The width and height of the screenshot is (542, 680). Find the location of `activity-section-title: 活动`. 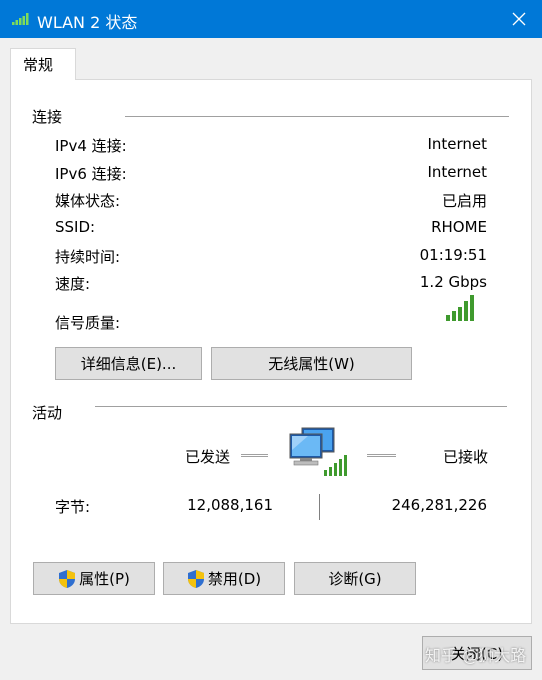

activity-section-title: 活动 is located at coordinates (47, 413).